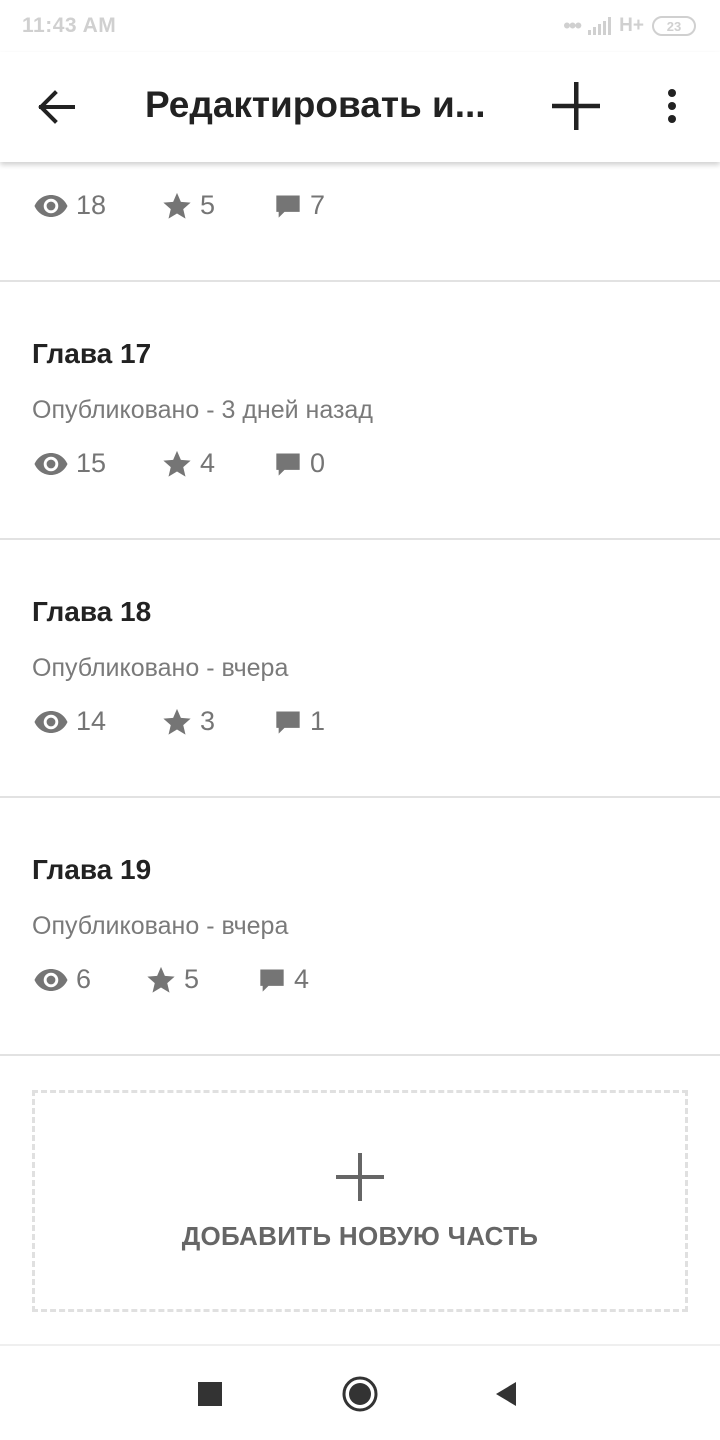 The height and width of the screenshot is (1440, 720). I want to click on network-type: H+, so click(631, 25).